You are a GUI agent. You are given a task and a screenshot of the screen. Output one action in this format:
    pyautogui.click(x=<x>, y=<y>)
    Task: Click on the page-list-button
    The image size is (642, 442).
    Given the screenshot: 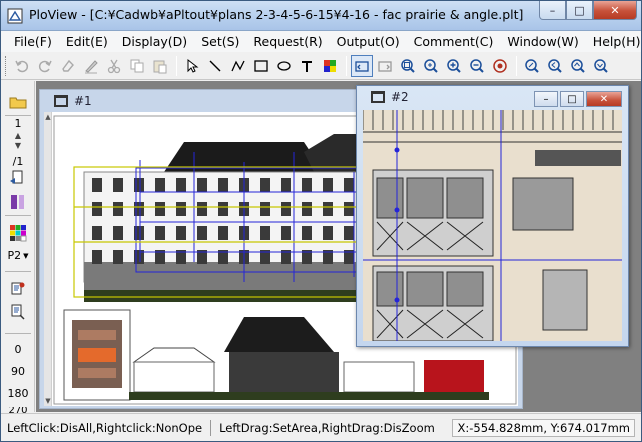 What is the action you would take?
    pyautogui.click(x=18, y=178)
    